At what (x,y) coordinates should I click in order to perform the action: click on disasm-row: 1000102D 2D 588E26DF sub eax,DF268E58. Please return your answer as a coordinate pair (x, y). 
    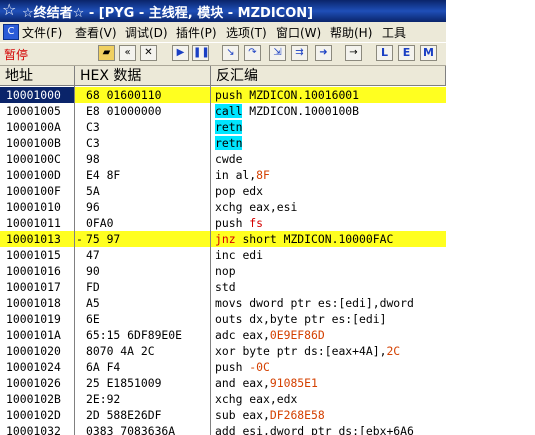
    Looking at the image, I should click on (223, 415).